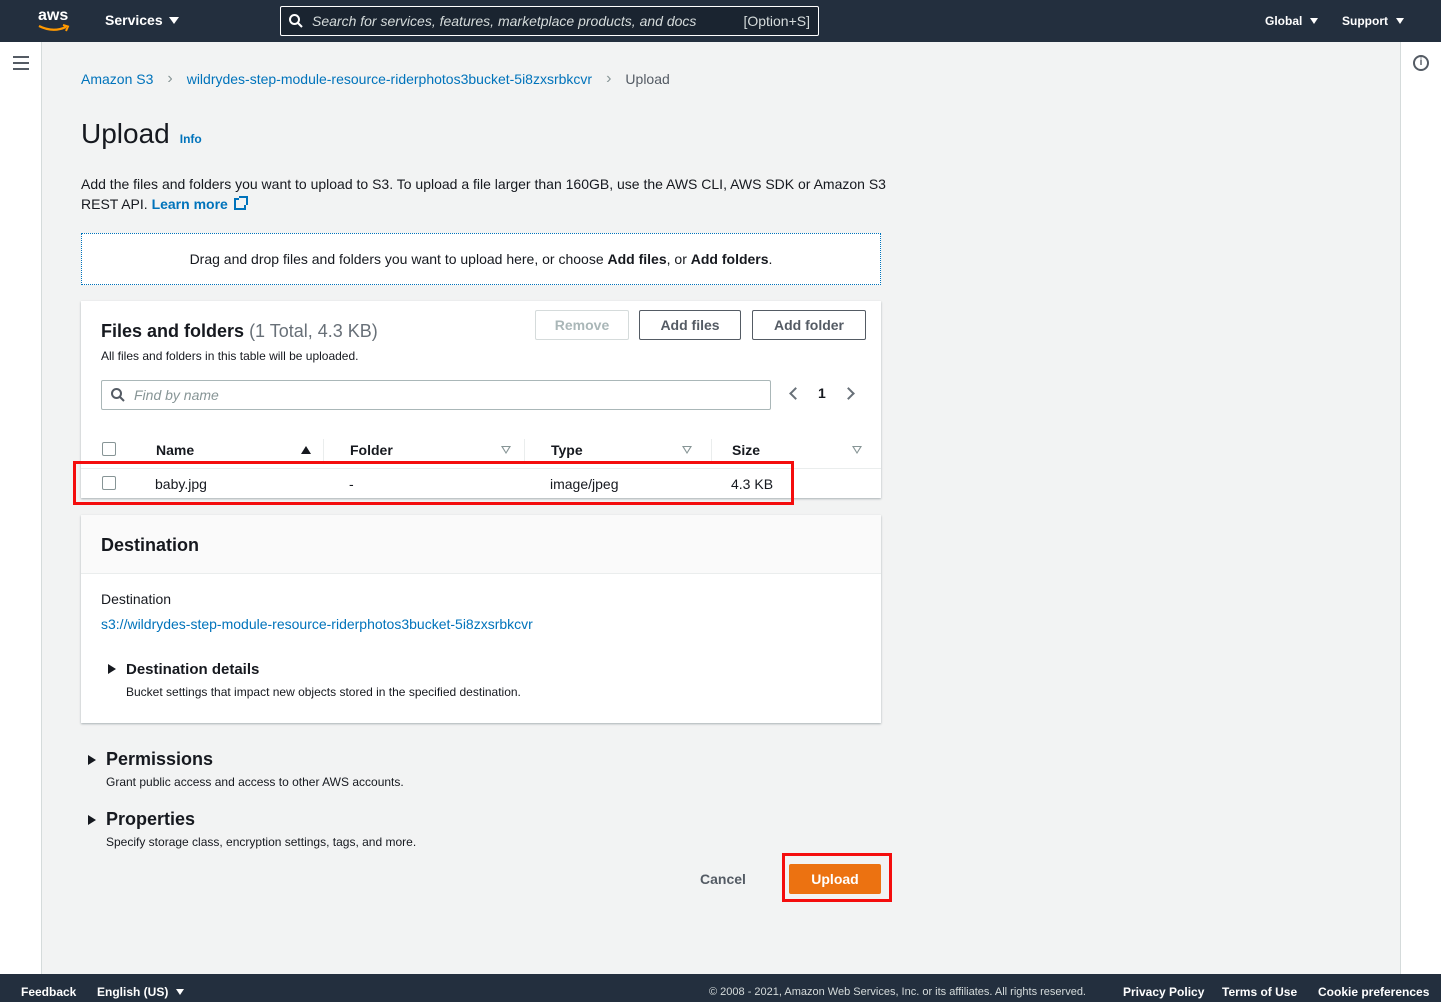 Image resolution: width=1441 pixels, height=1002 pixels. I want to click on destination-details-toggle: Destination details, so click(192, 669).